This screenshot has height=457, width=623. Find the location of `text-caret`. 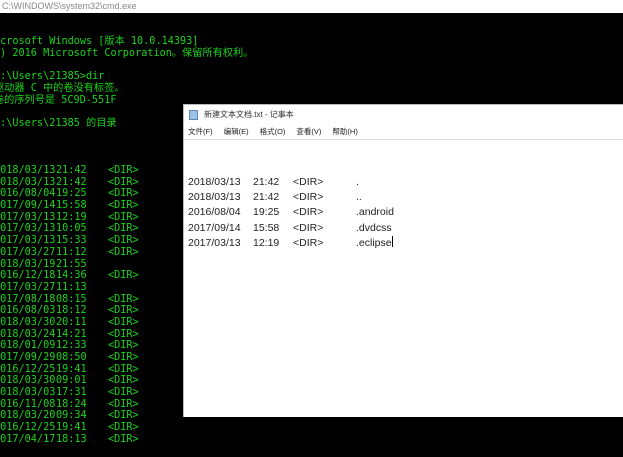

text-caret is located at coordinates (392, 241).